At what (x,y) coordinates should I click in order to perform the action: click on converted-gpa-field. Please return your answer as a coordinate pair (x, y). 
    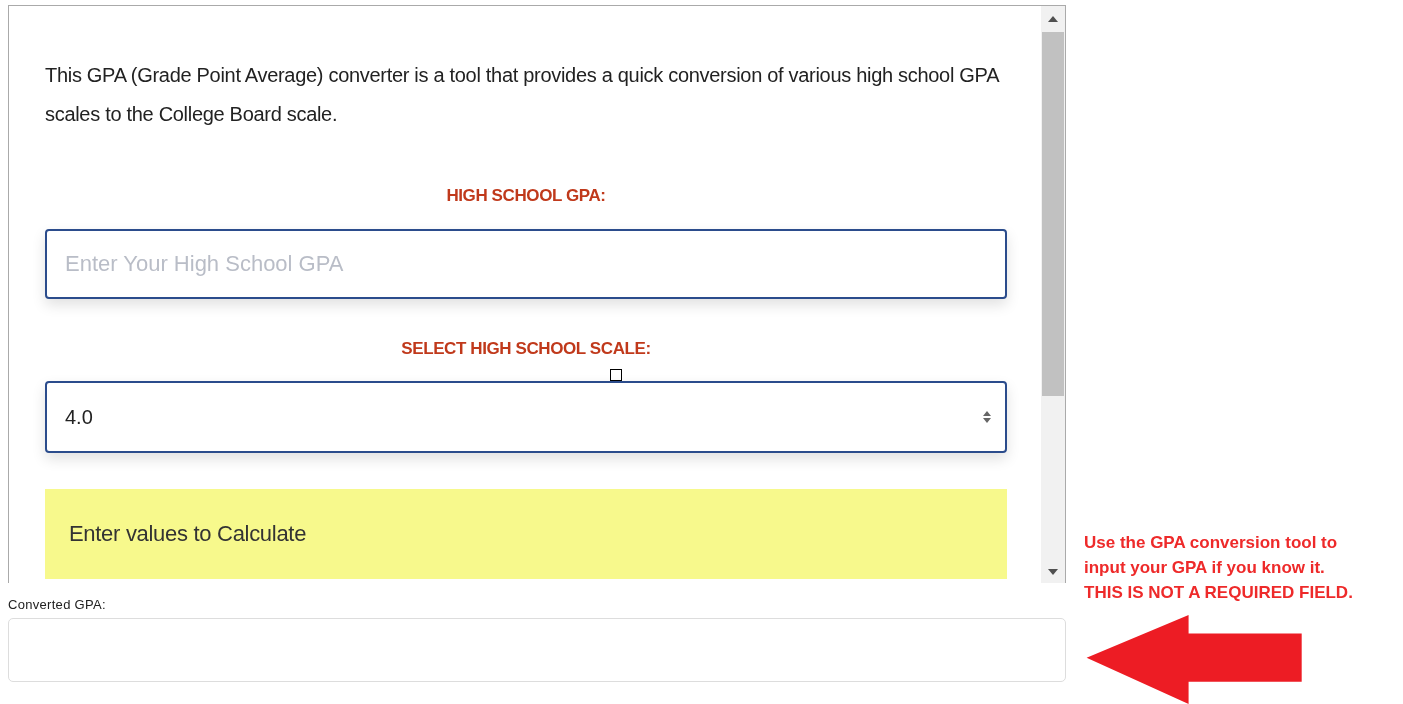
    Looking at the image, I should click on (537, 650).